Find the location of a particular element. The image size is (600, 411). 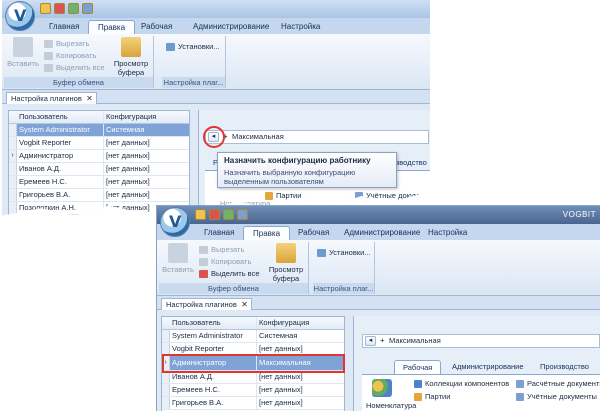

table-row: Vogbit Reporter [нет данных] is located at coordinates (99, 143).